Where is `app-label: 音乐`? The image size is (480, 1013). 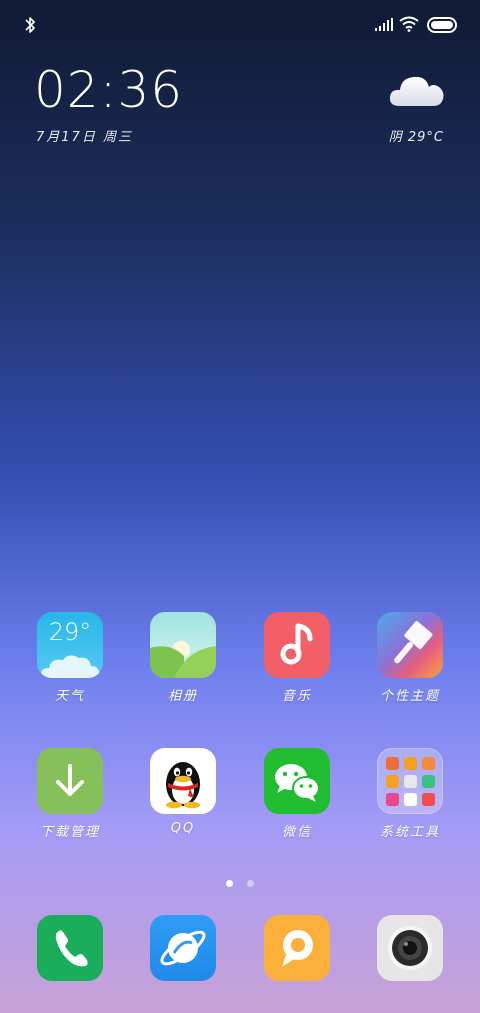 app-label: 音乐 is located at coordinates (296, 696).